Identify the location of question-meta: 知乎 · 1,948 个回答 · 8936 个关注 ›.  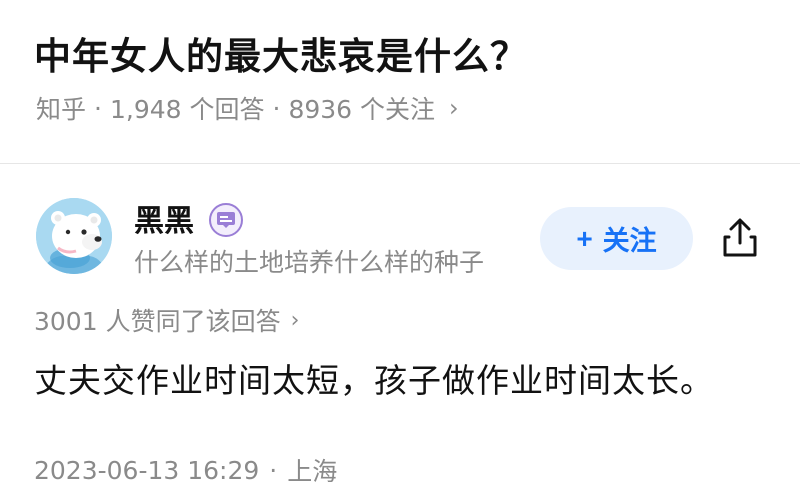
(247, 108).